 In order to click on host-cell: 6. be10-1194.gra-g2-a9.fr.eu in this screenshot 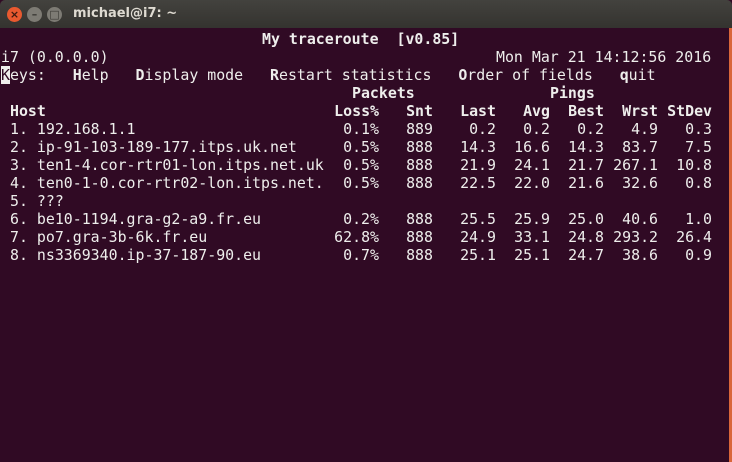, I will do `click(136, 219)`.